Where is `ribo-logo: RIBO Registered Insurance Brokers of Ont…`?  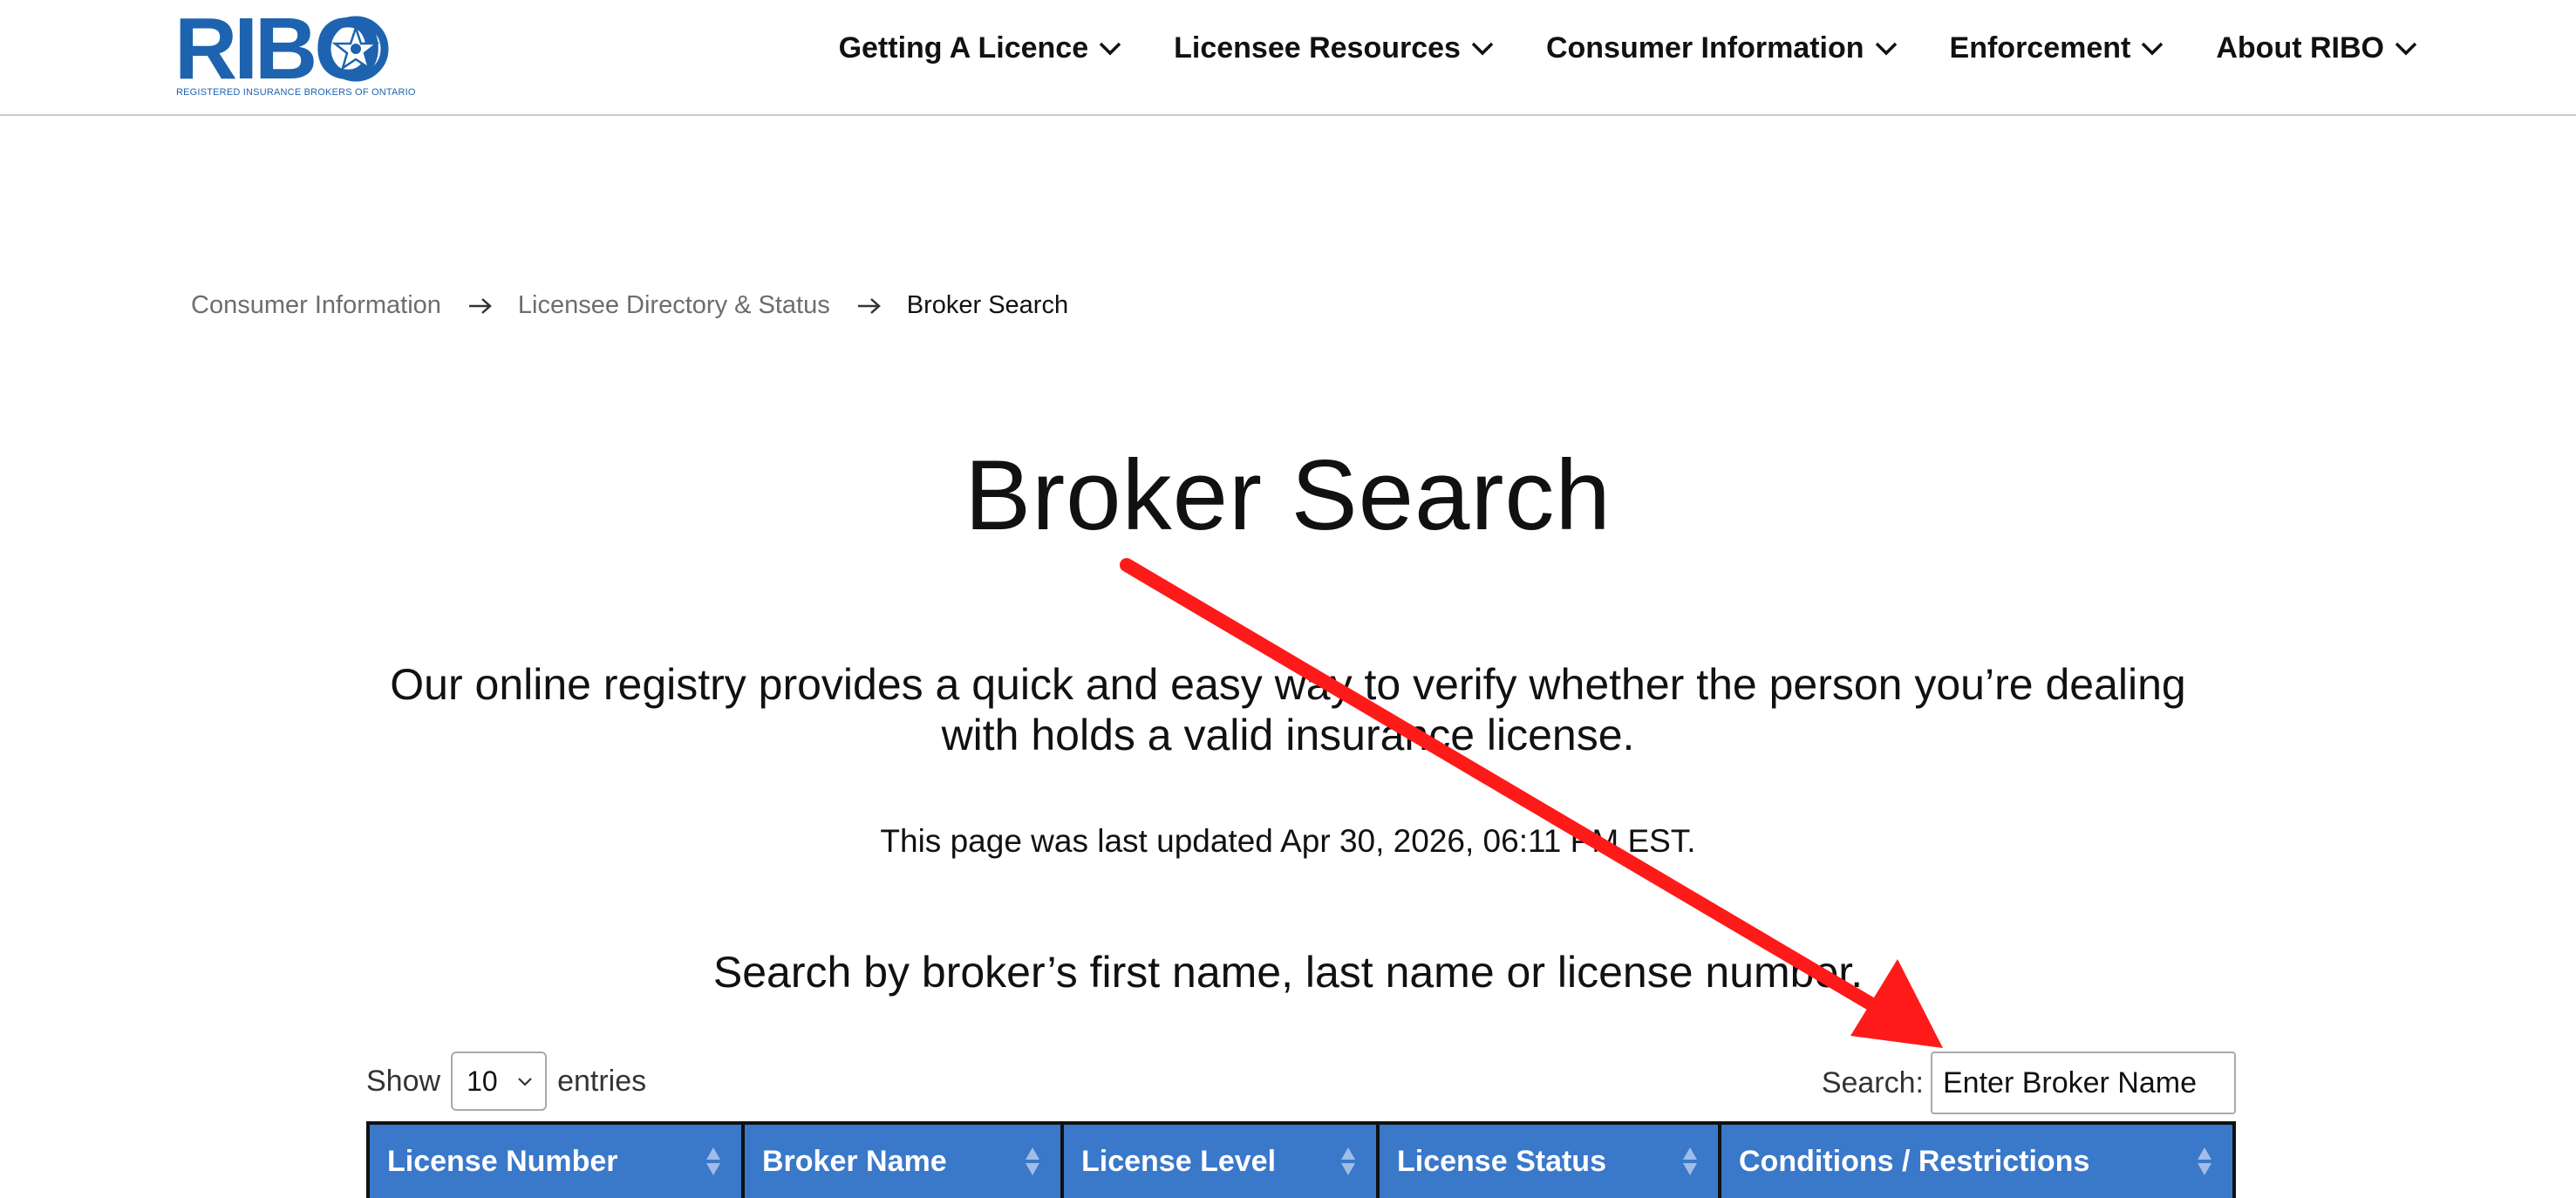
ribo-logo: RIBO Registered Insurance Brokers of Ont… is located at coordinates (295, 53).